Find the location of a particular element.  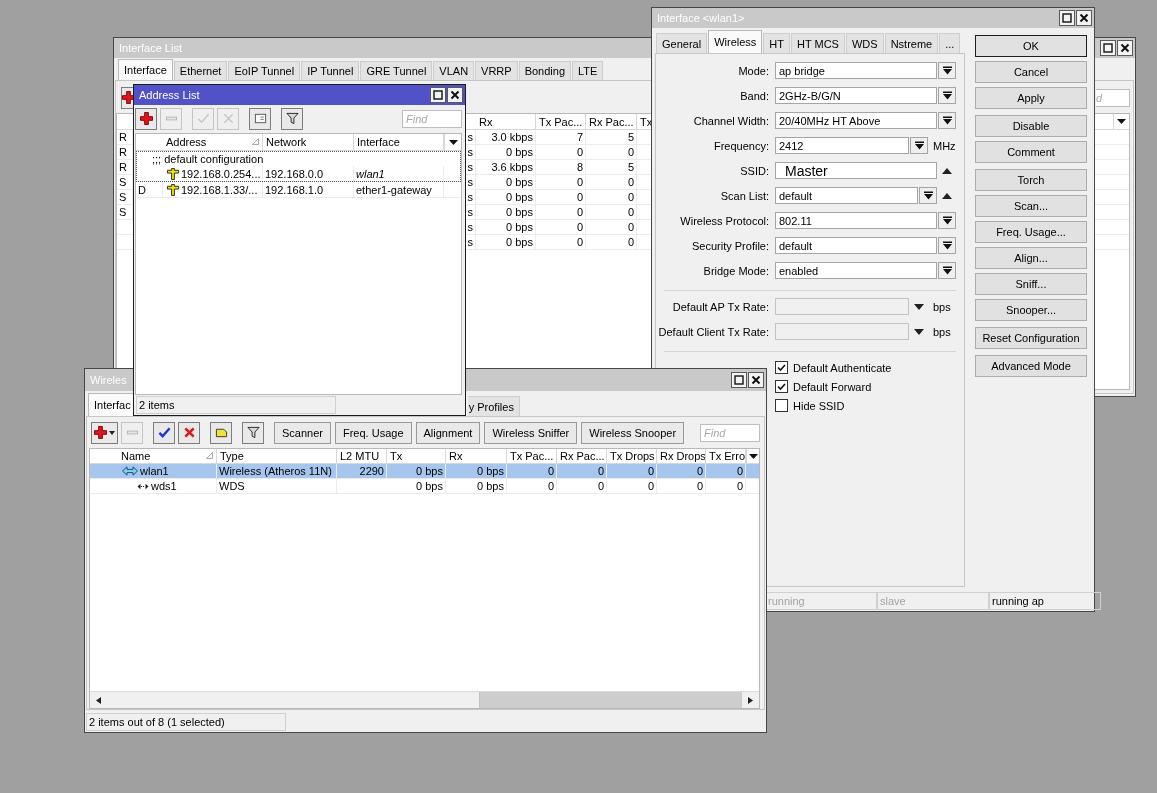

left-arrow-icon is located at coordinates (98, 700).